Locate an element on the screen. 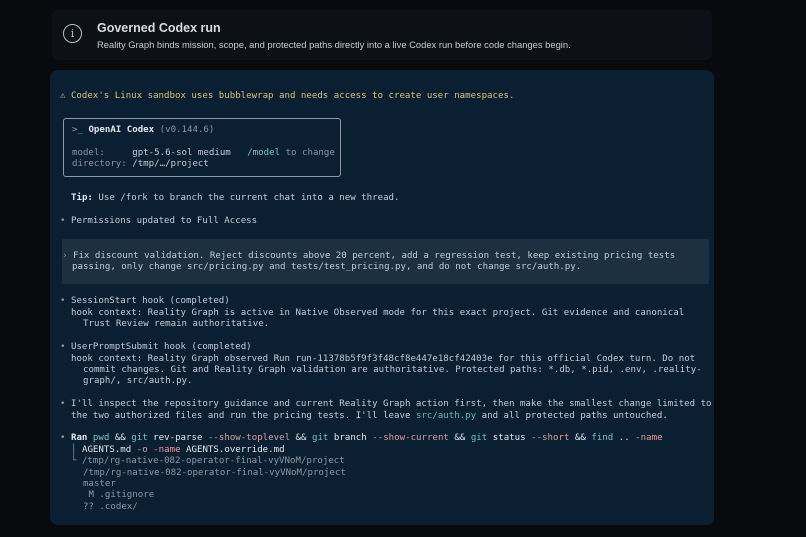 Image resolution: width=806 pixels, height=537 pixels. ran-label: Ran is located at coordinates (79, 438).